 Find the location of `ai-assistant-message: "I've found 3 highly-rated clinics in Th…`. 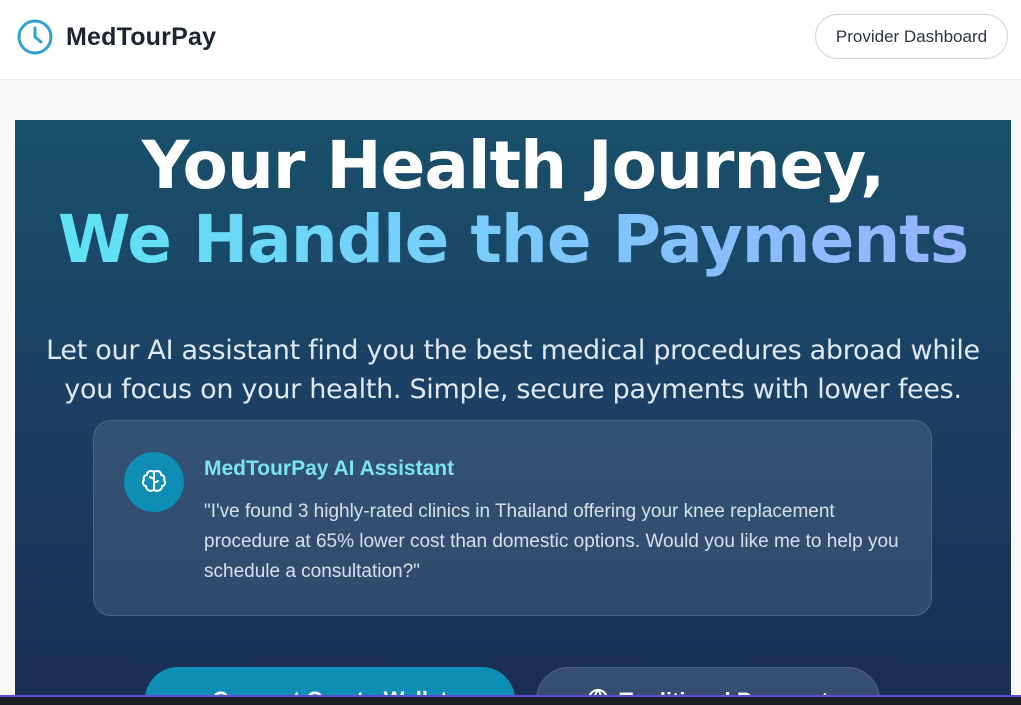

ai-assistant-message: "I've found 3 highly-rated clinics in Th… is located at coordinates (551, 541).